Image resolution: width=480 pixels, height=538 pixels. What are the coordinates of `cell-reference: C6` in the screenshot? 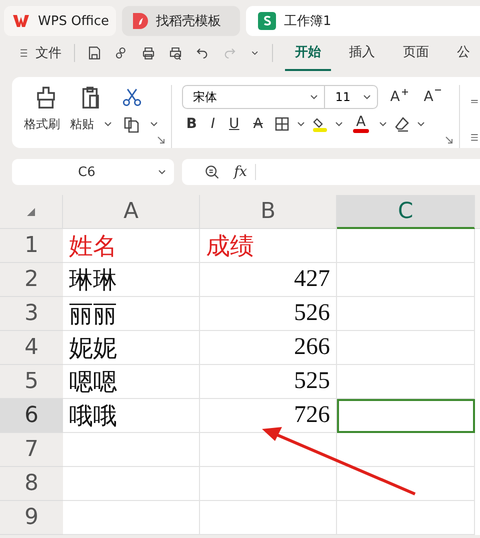 It's located at (87, 172).